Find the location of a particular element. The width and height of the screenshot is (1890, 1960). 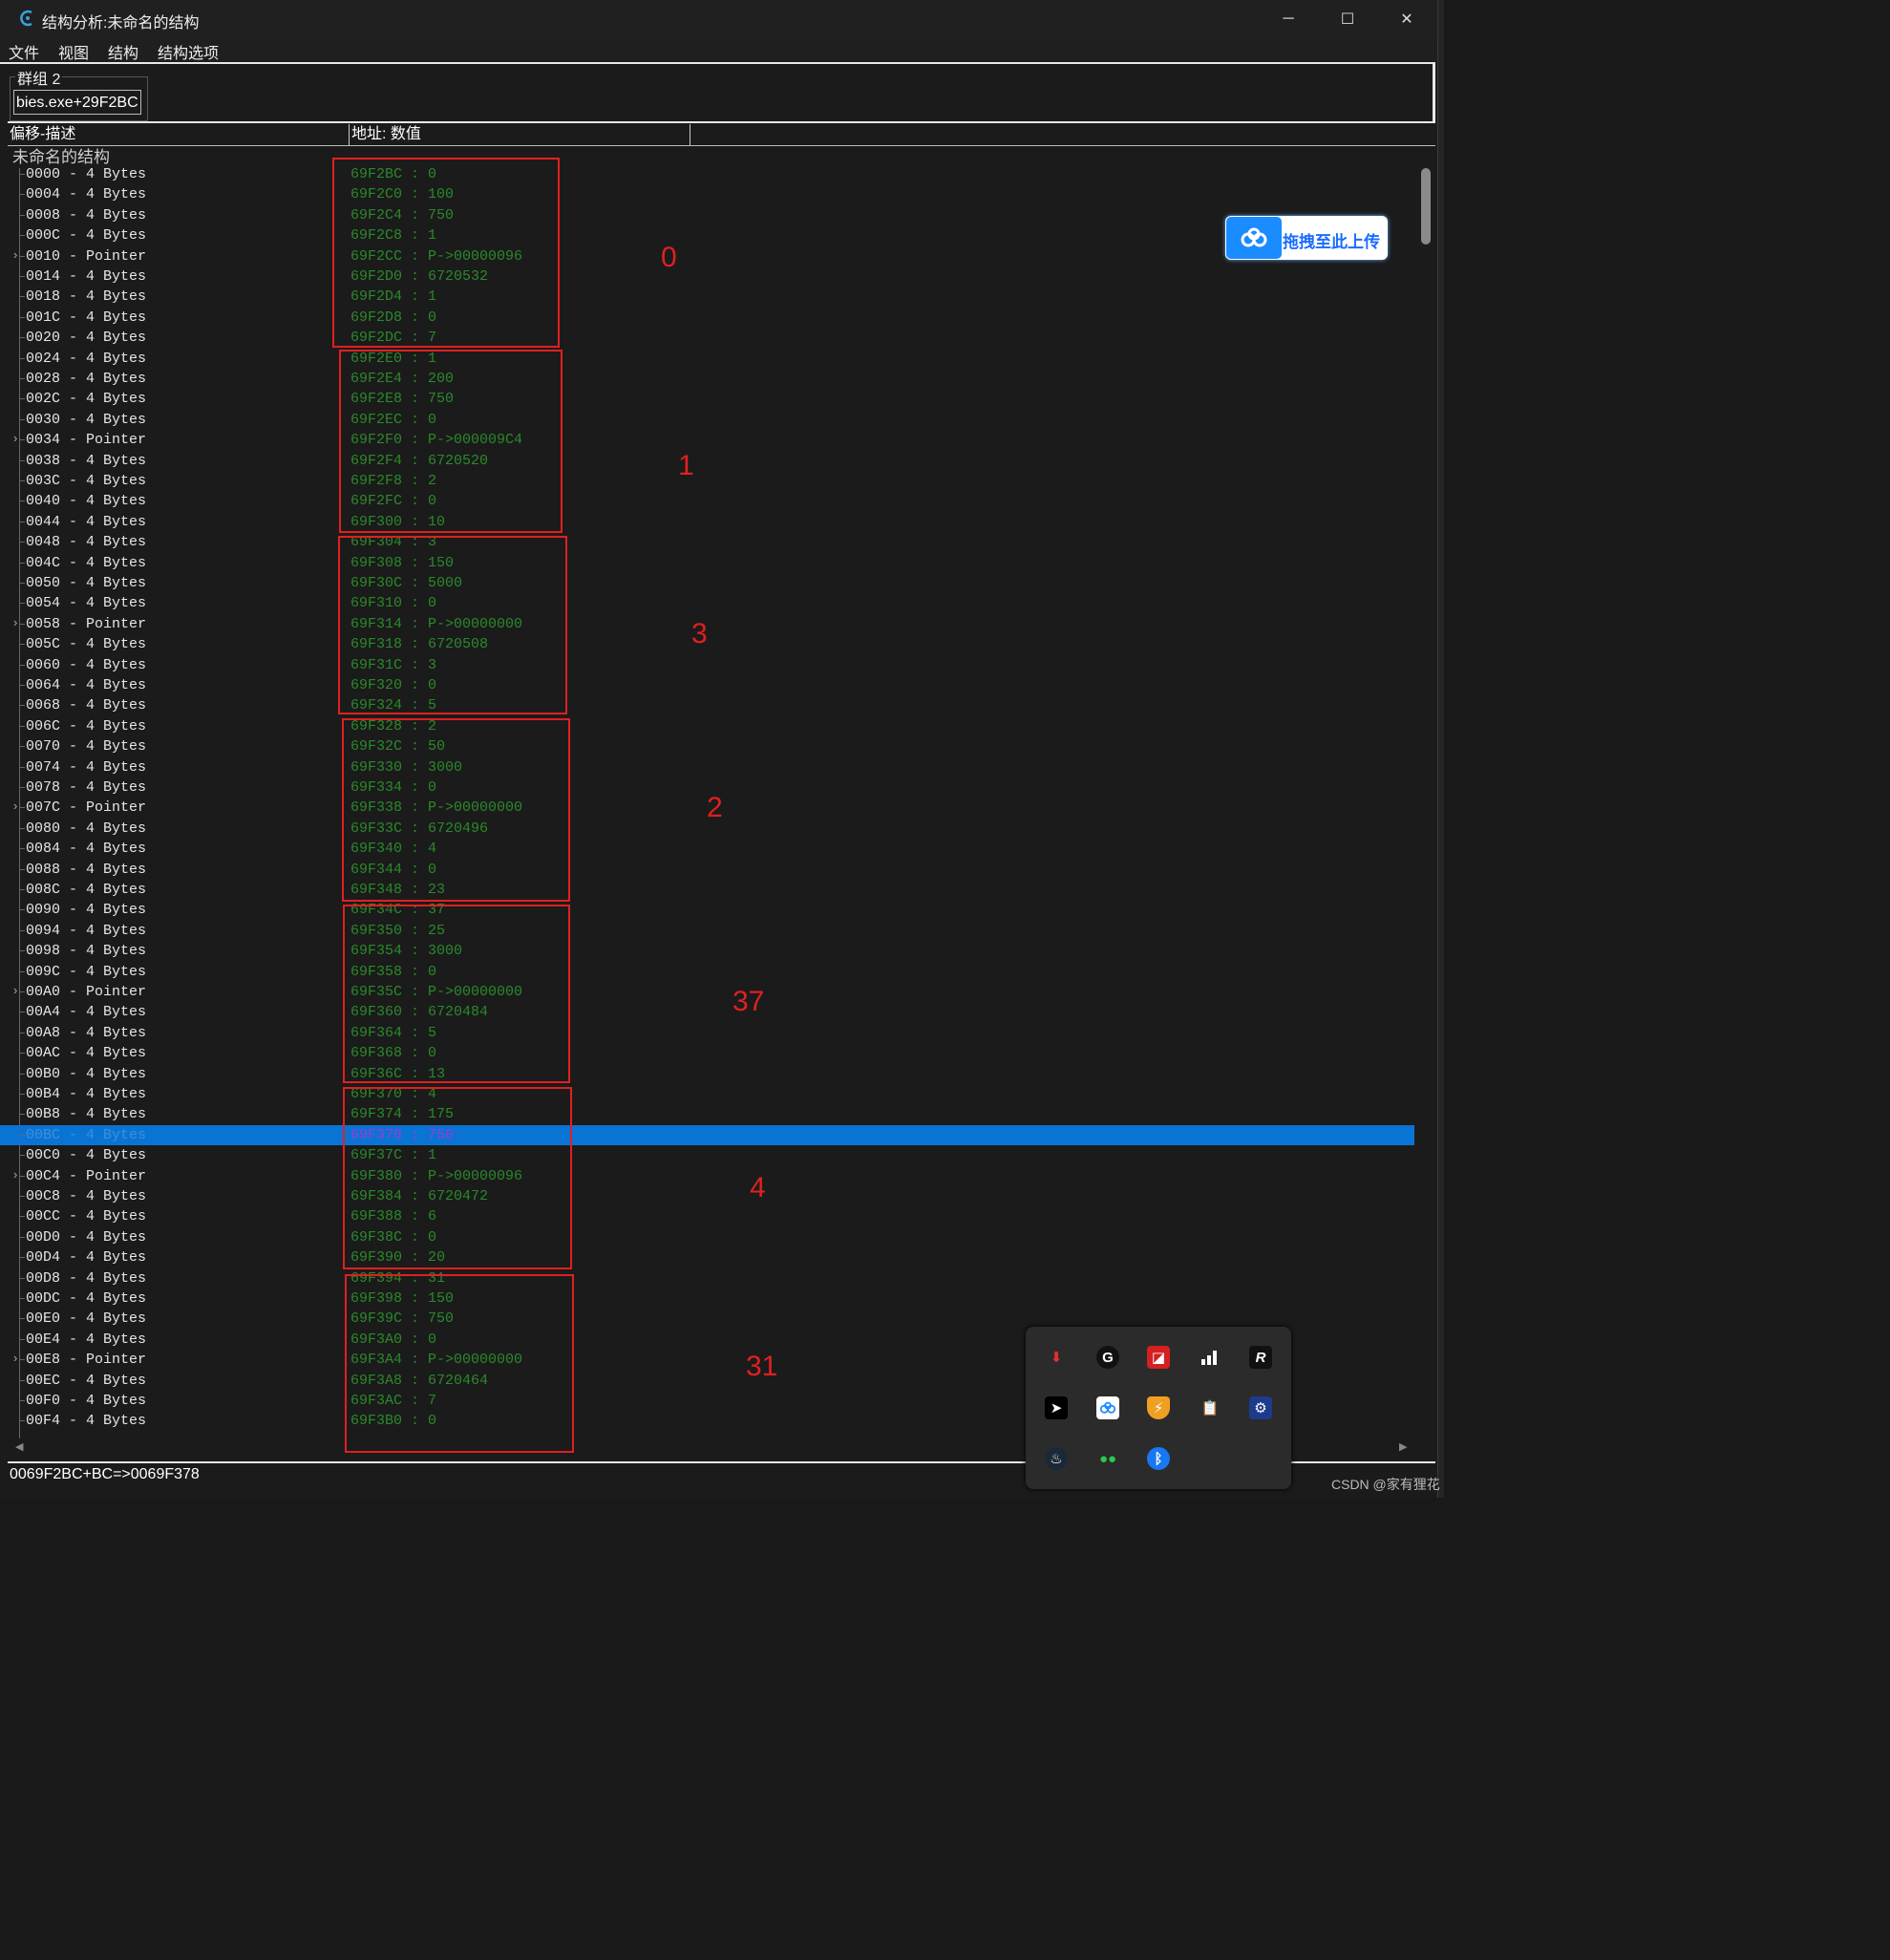

tree-row: 0070 - 4 Bytes 69F32C : 50 is located at coordinates (707, 746).